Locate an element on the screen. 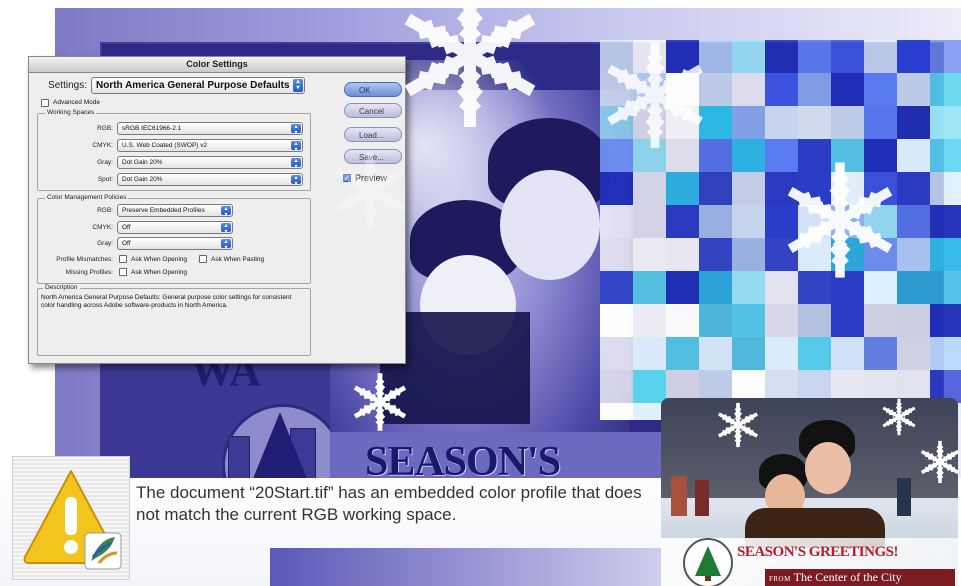  bottom-color-strip is located at coordinates (480, 567).